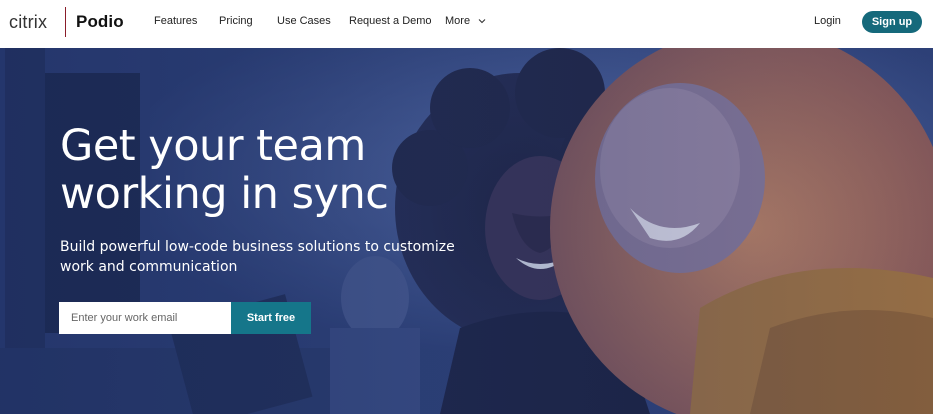 The width and height of the screenshot is (933, 414). I want to click on chevron-down-icon, so click(482, 21).